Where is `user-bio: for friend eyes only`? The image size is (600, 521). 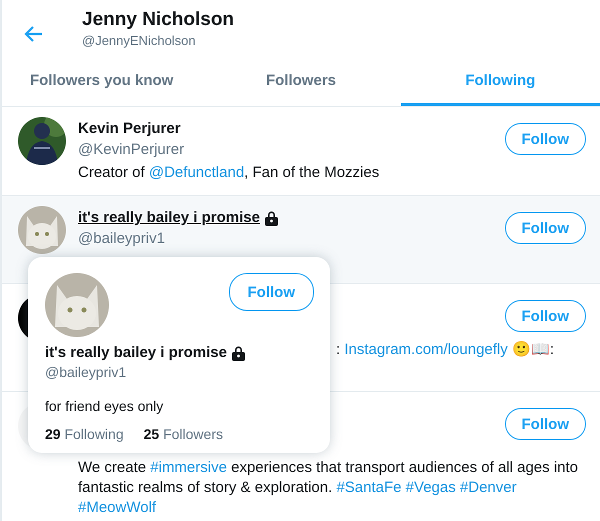 user-bio: for friend eyes only is located at coordinates (104, 406).